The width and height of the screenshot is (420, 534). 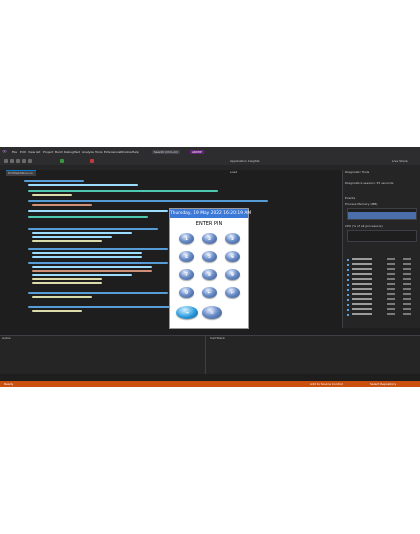 What do you see at coordinates (62, 161) in the screenshot?
I see `play-icon` at bounding box center [62, 161].